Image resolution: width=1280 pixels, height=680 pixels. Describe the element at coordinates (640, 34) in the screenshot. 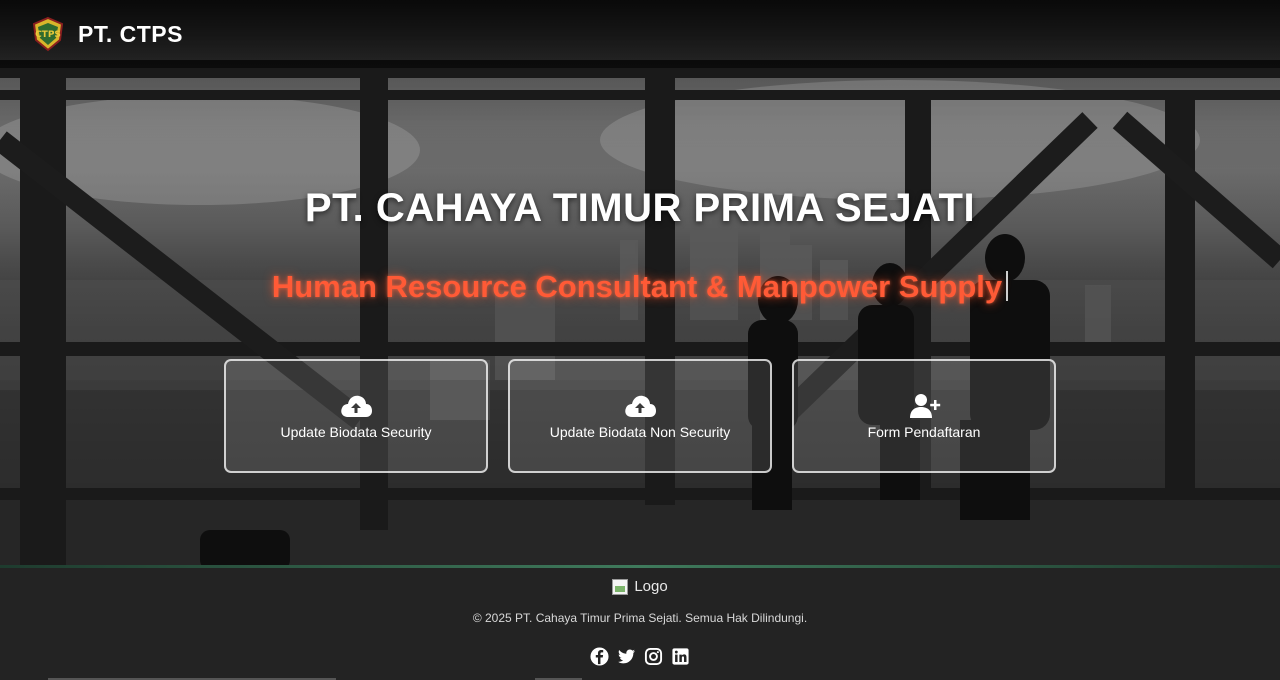

I see `site-header: CTPS PT. CTPS` at that location.